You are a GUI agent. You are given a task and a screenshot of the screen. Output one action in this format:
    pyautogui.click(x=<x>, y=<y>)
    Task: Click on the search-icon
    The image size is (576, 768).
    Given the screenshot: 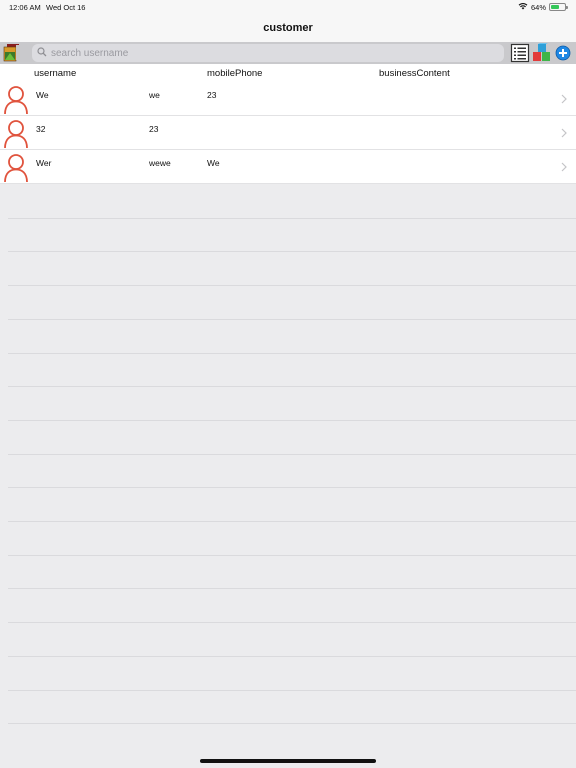 What is the action you would take?
    pyautogui.click(x=42, y=53)
    